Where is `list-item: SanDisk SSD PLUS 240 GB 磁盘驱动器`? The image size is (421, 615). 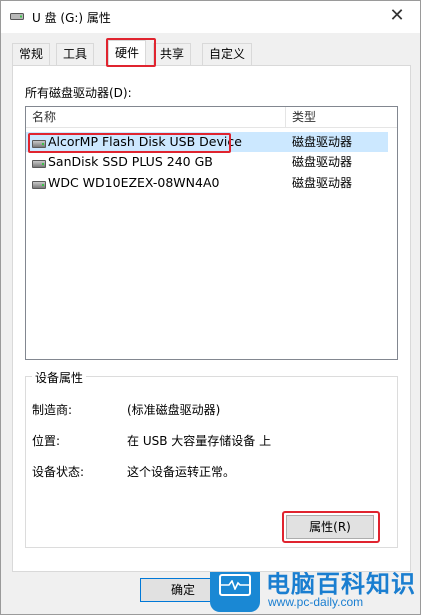
list-item: SanDisk SSD PLUS 240 GB 磁盘驱动器 is located at coordinates (207, 162).